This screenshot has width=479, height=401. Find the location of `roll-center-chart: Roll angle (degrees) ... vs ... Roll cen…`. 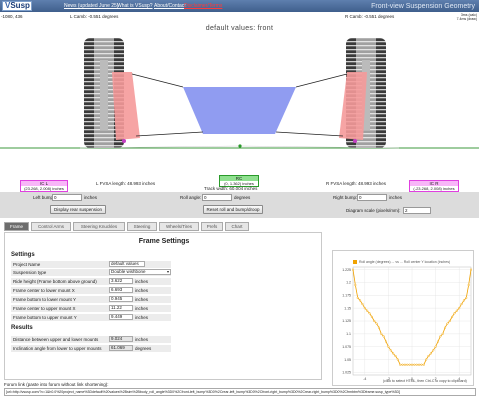

roll-center-chart: Roll angle (degrees) ... vs ... Roll cen… is located at coordinates (403, 318).